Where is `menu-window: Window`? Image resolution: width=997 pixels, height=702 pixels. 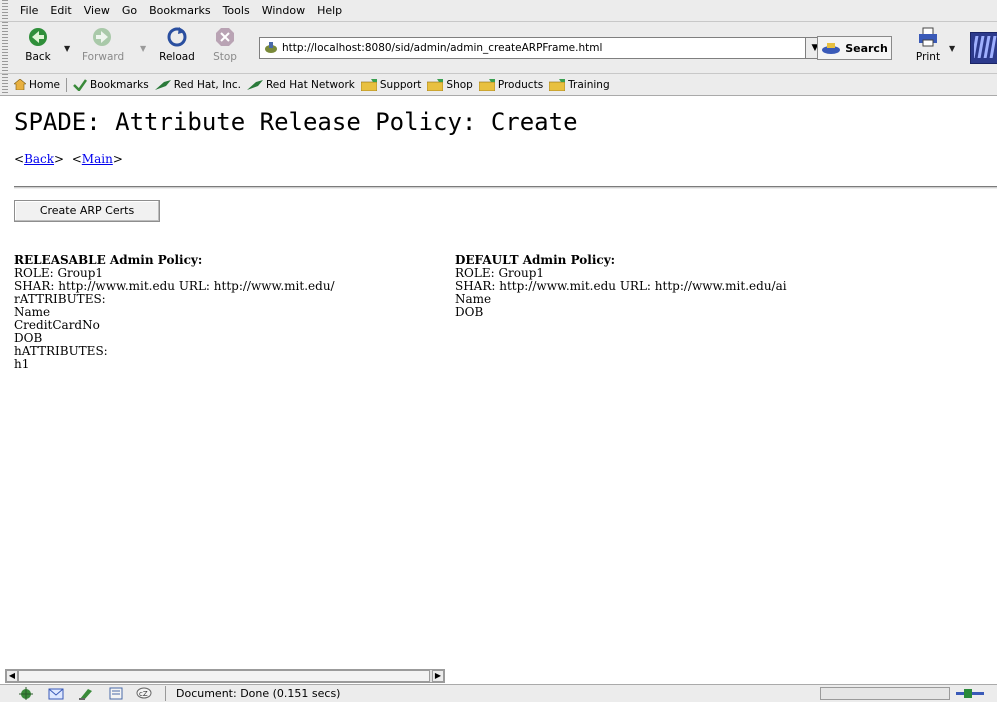
menu-window: Window is located at coordinates (283, 10).